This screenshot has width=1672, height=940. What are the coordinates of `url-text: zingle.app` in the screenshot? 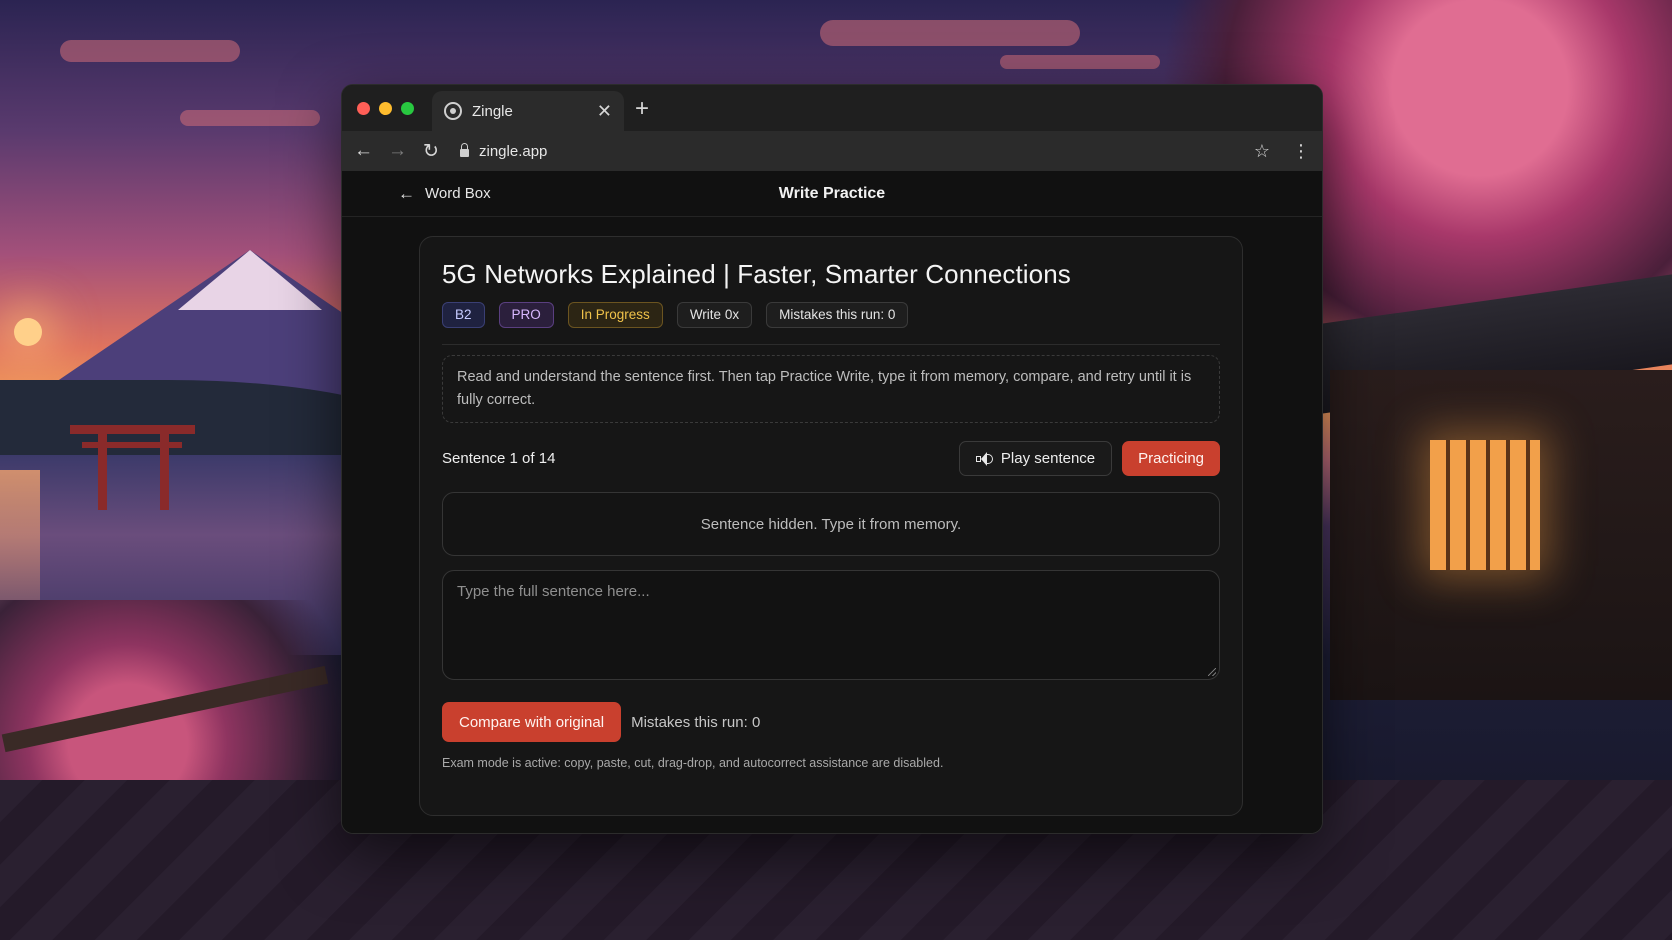 It's located at (513, 151).